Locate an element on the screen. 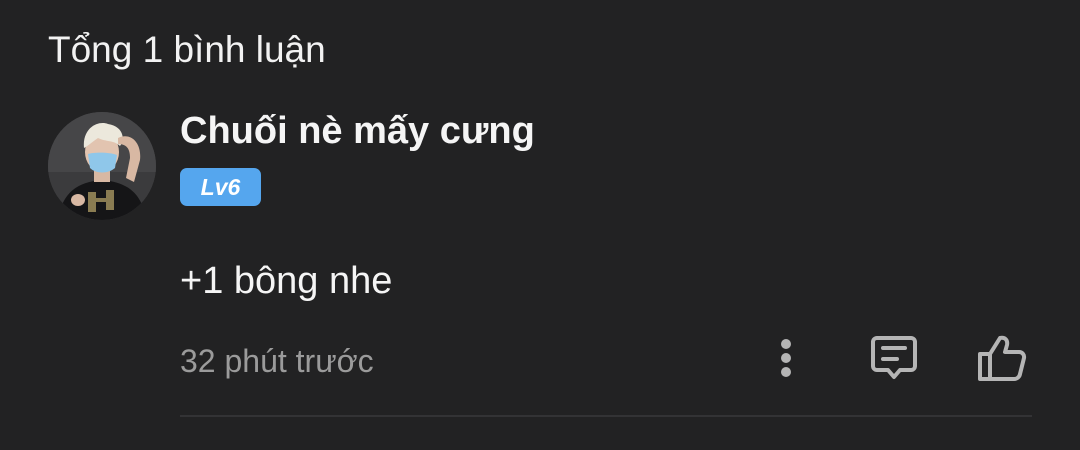 The height and width of the screenshot is (450, 1080). like-button is located at coordinates (1002, 358).